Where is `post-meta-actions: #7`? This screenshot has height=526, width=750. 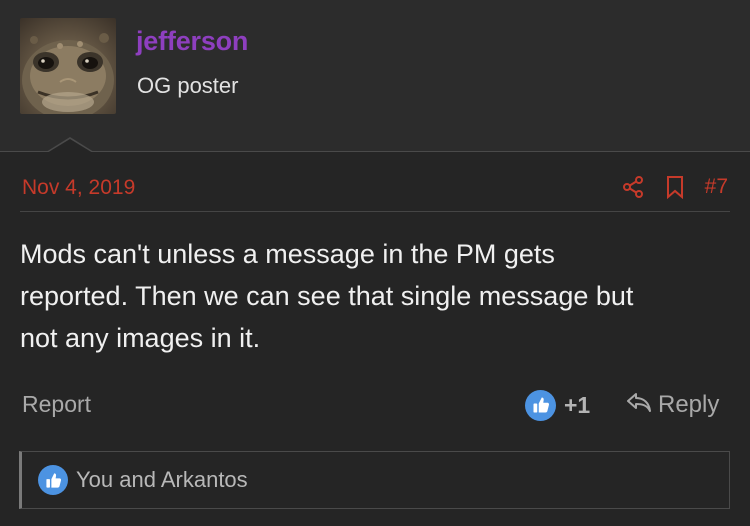 post-meta-actions: #7 is located at coordinates (674, 187).